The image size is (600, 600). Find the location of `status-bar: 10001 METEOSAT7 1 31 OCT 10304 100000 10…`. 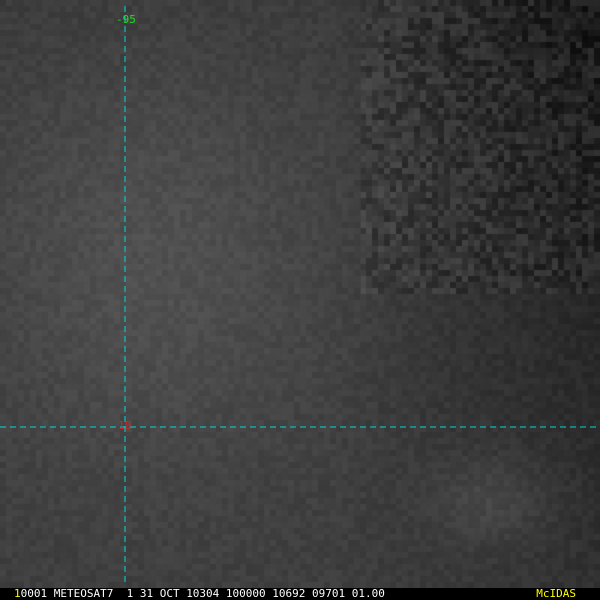

status-bar: 10001 METEOSAT7 1 31 OCT 10304 100000 10… is located at coordinates (300, 594).